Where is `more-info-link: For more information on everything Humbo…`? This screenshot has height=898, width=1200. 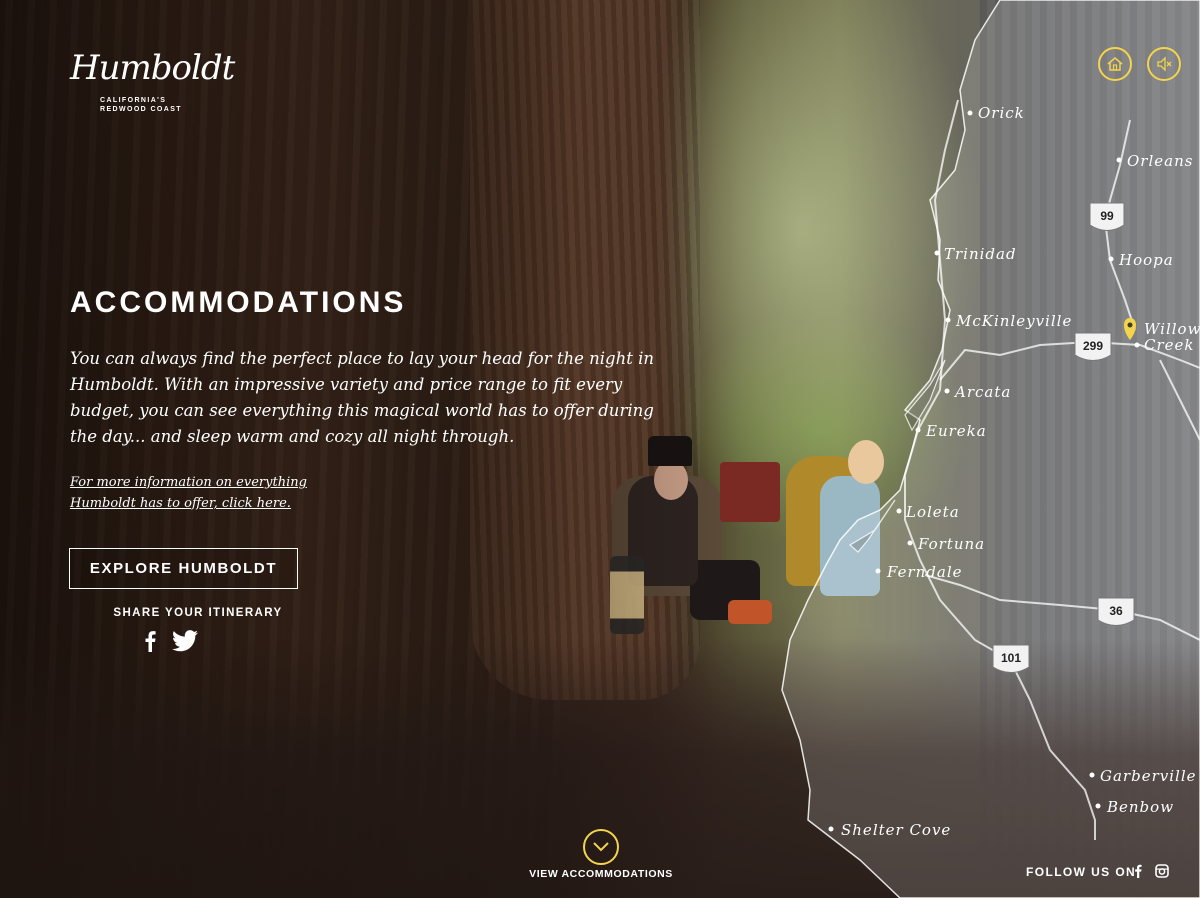
more-info-link: For more information on everything Humbo… is located at coordinates (190, 493).